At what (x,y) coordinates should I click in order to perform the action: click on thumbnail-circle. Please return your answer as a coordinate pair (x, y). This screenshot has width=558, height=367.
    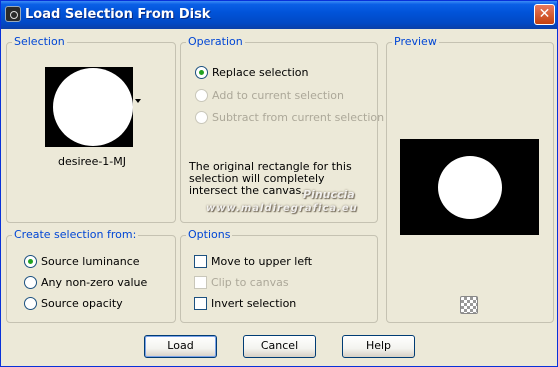
    Looking at the image, I should click on (93, 107).